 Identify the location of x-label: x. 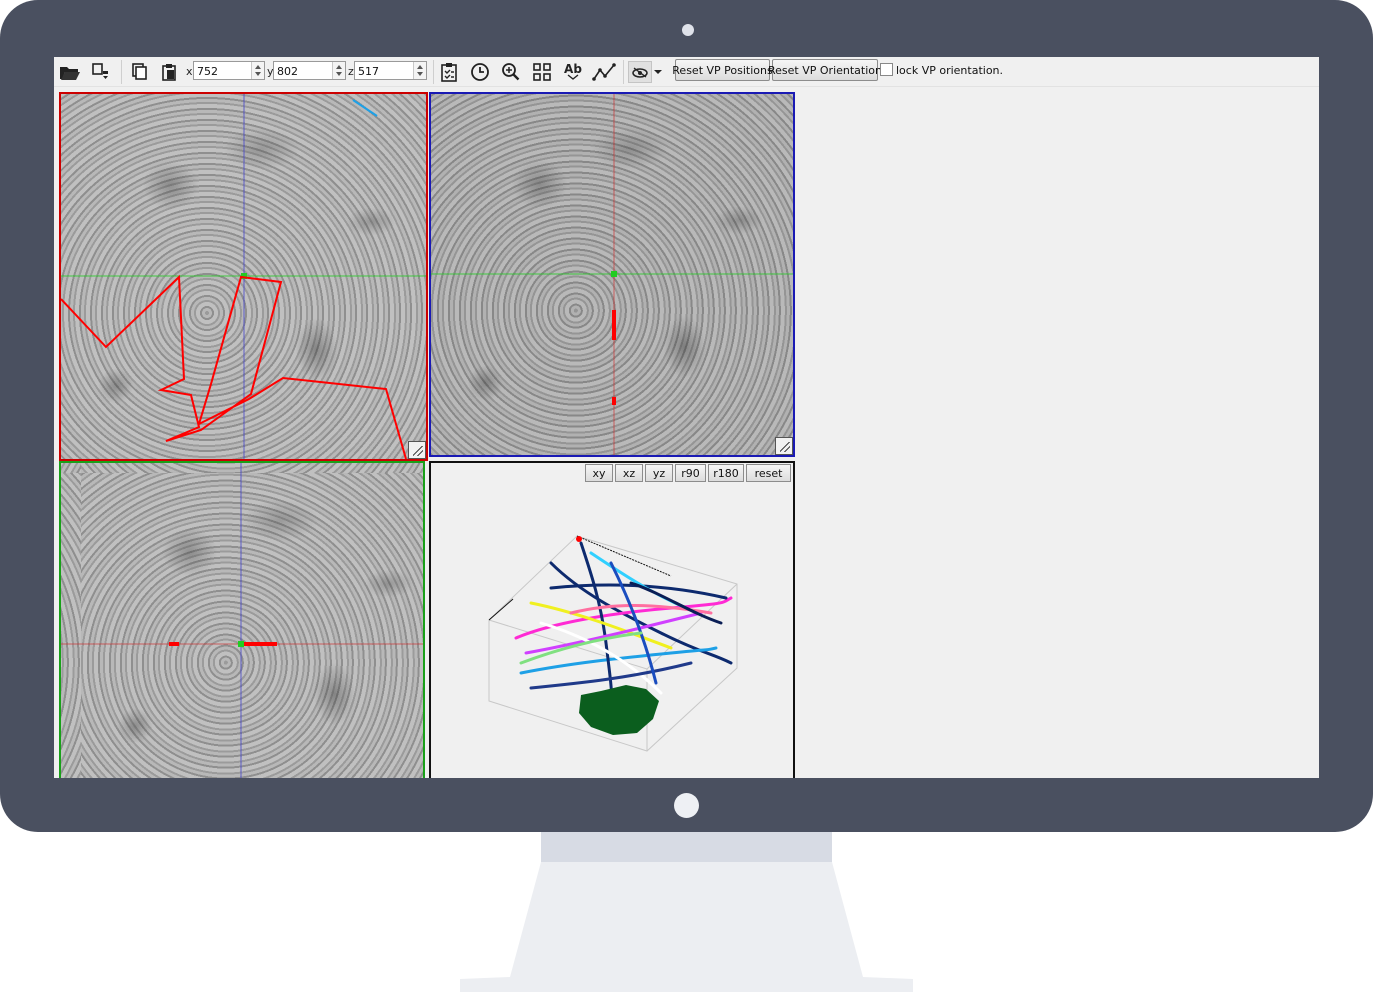
(189, 71).